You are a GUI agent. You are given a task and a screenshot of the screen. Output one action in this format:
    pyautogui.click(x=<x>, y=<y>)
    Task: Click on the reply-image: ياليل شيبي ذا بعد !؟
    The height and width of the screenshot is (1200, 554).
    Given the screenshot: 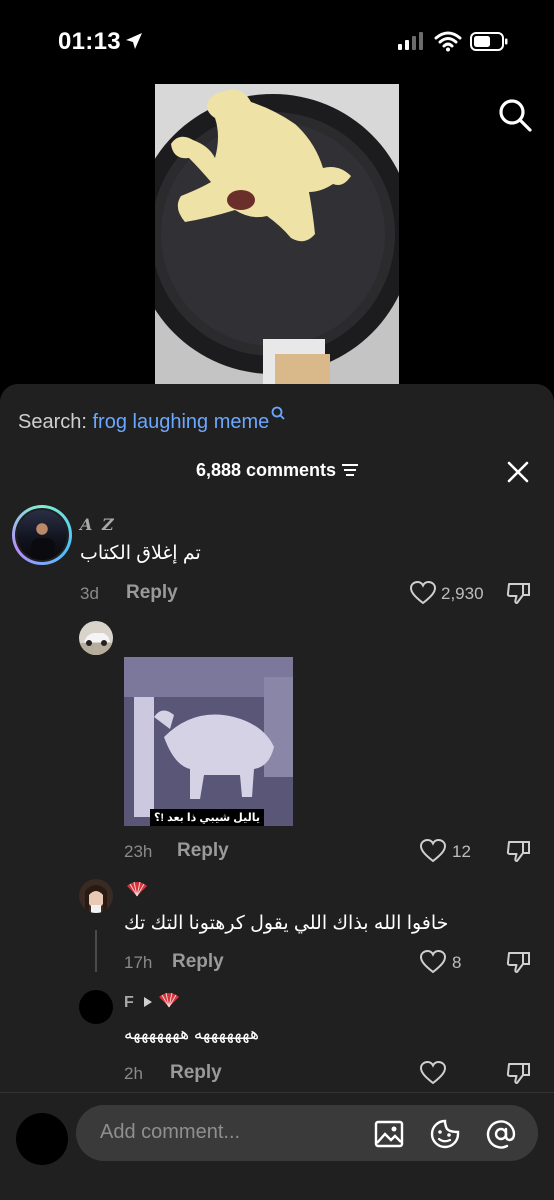 What is the action you would take?
    pyautogui.click(x=208, y=741)
    